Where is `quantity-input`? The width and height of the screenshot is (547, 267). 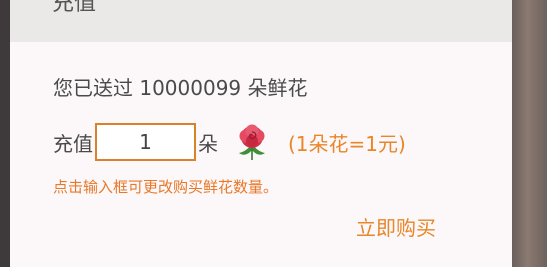
quantity-input is located at coordinates (145, 142).